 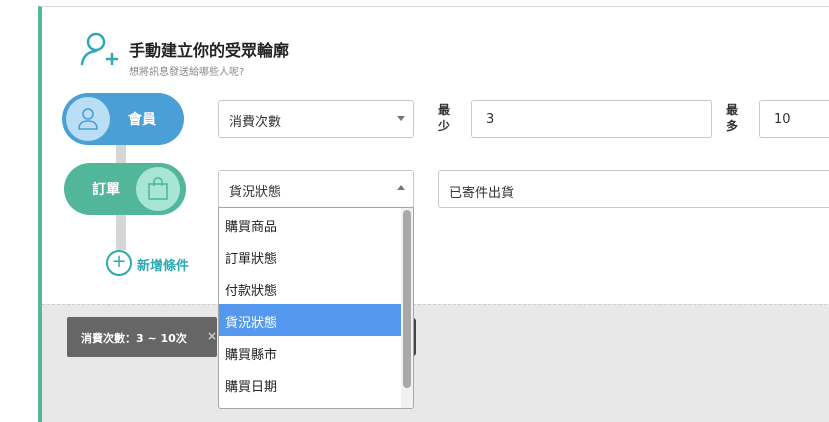 What do you see at coordinates (255, 192) in the screenshot?
I see `order-field-value: 貨況狀態` at bounding box center [255, 192].